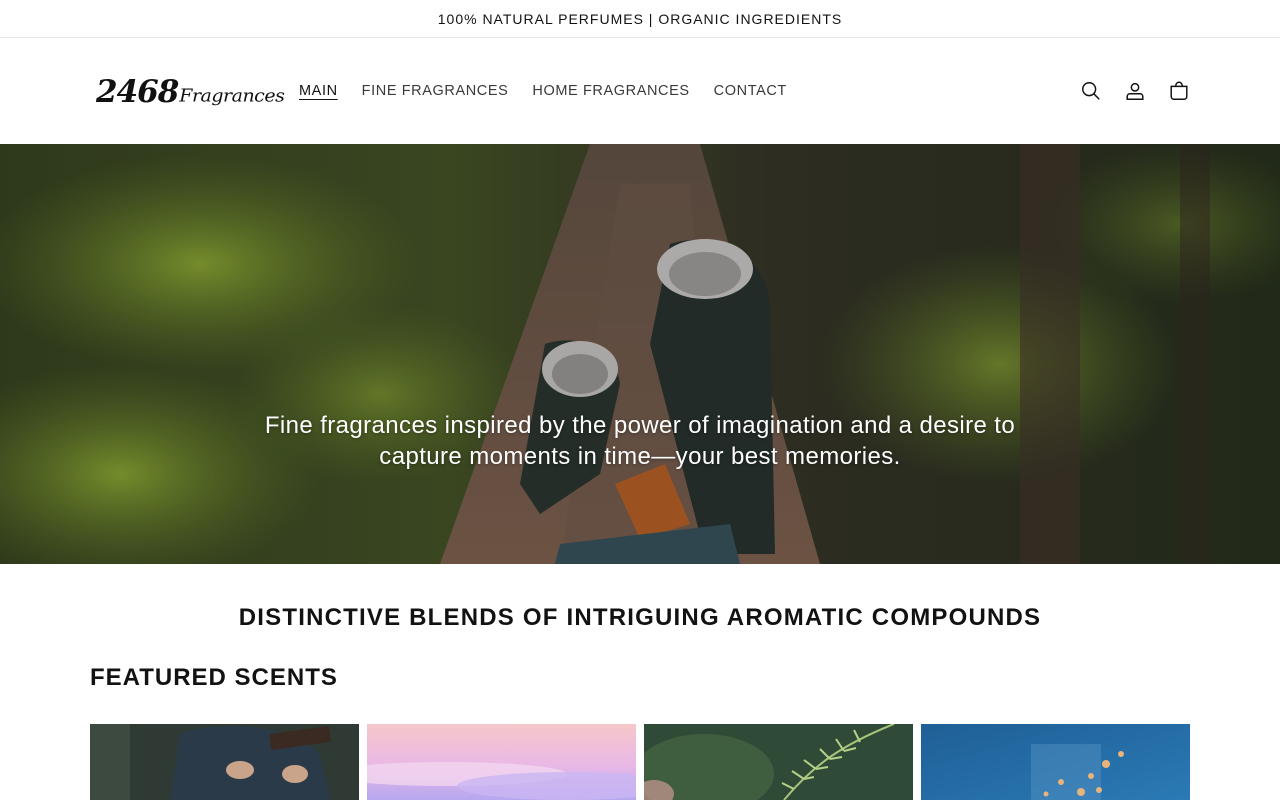 This screenshot has width=1280, height=800. What do you see at coordinates (232, 96) in the screenshot?
I see `logo-script: Fragrances` at bounding box center [232, 96].